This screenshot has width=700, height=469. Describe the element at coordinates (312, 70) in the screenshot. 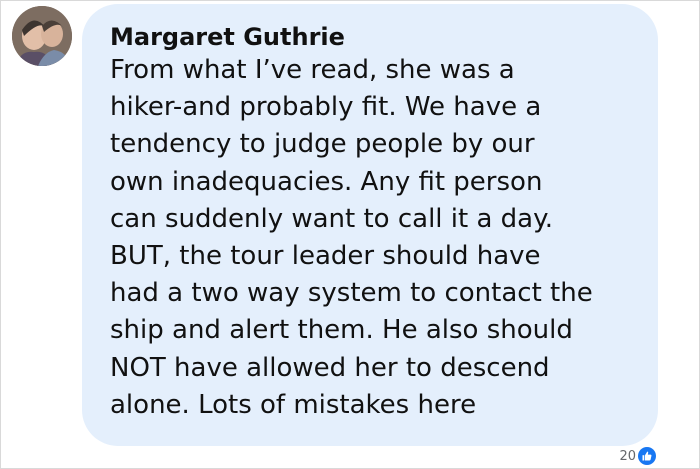

I see `comment-text-line: From what I’ve read, she was a` at that location.